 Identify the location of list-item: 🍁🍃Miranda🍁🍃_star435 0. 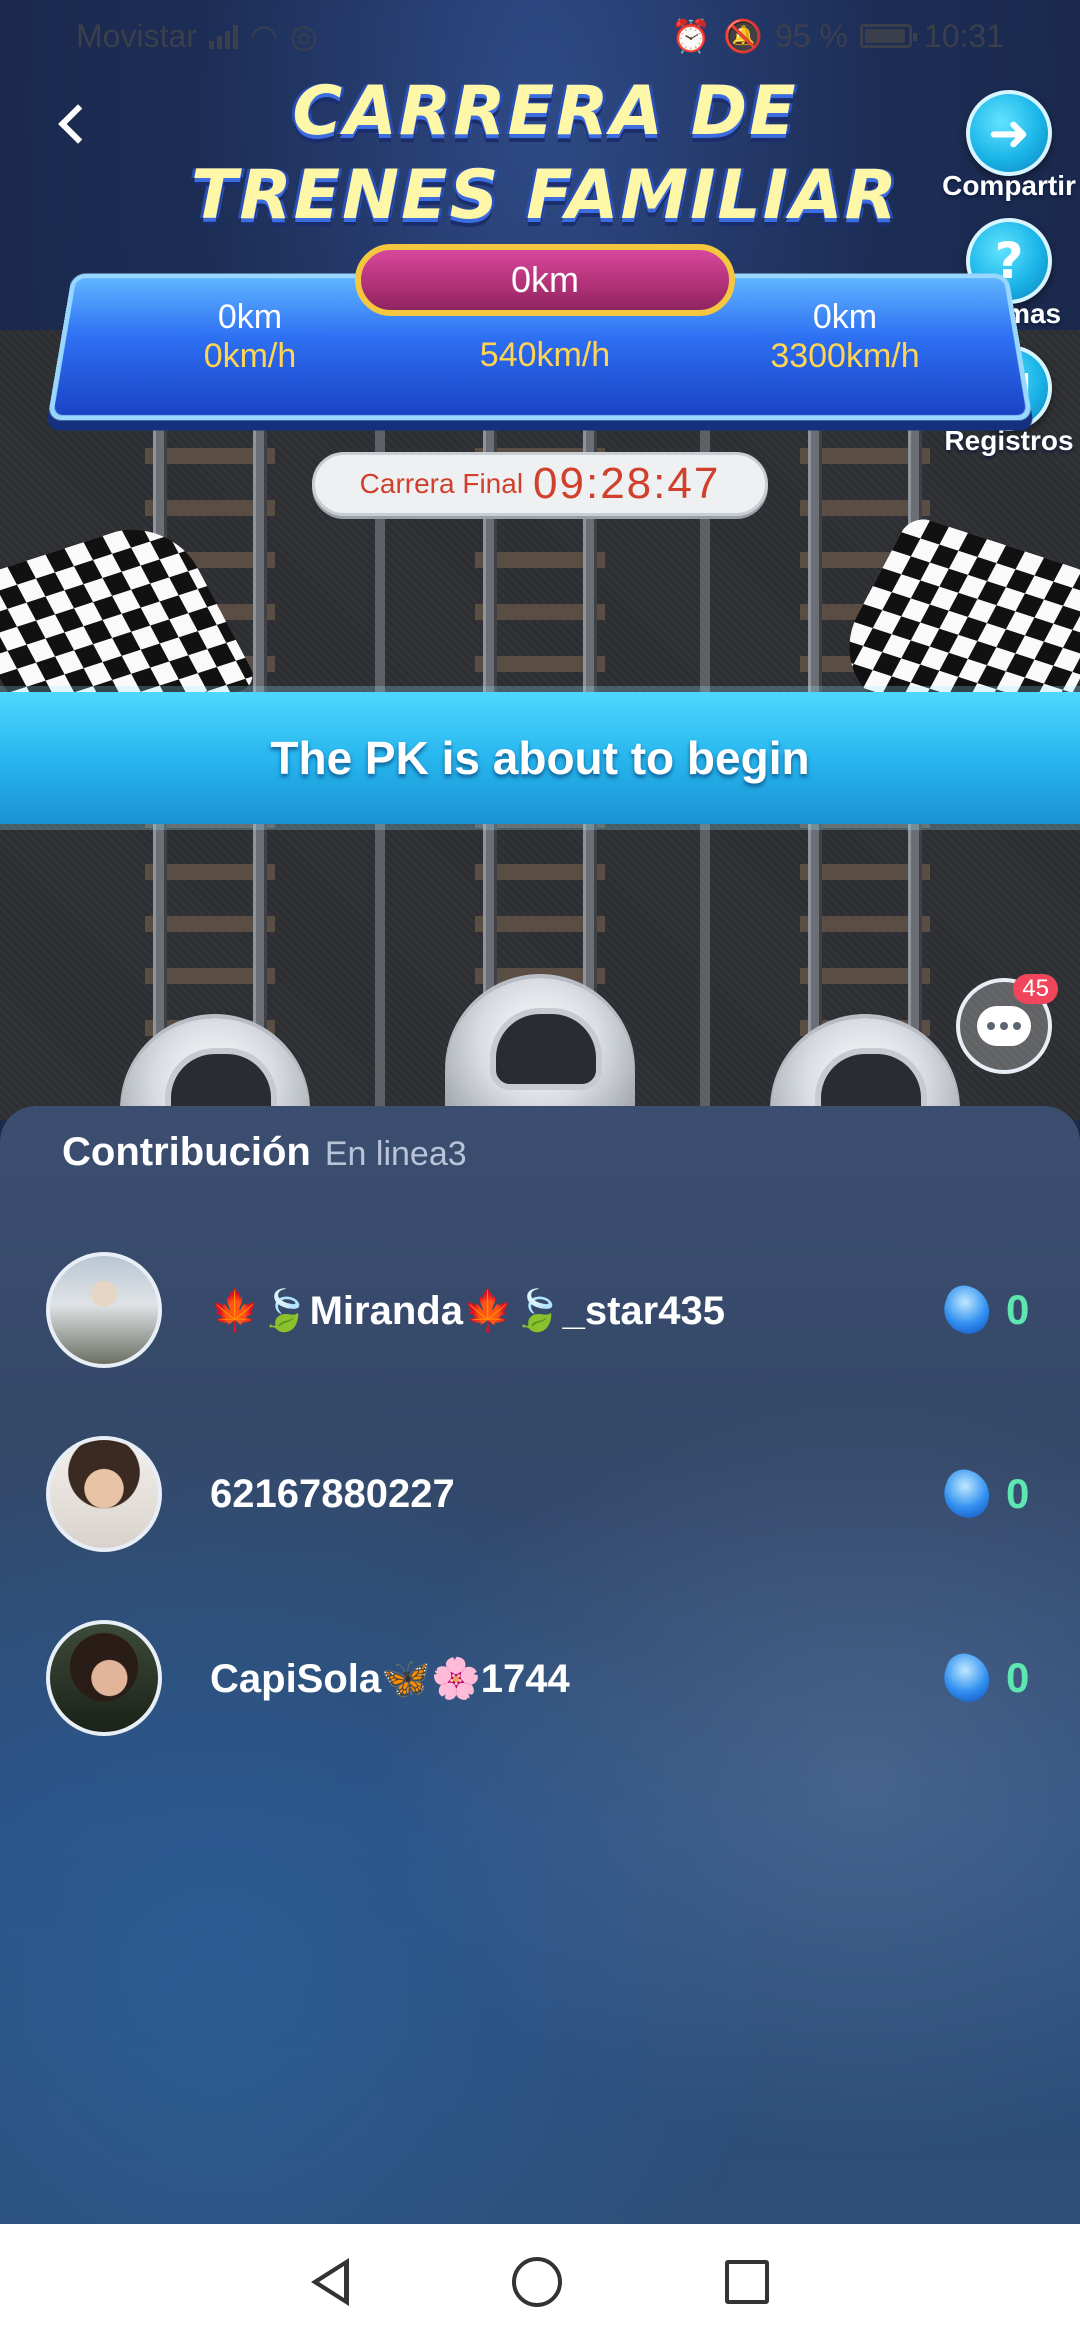
(546, 1310).